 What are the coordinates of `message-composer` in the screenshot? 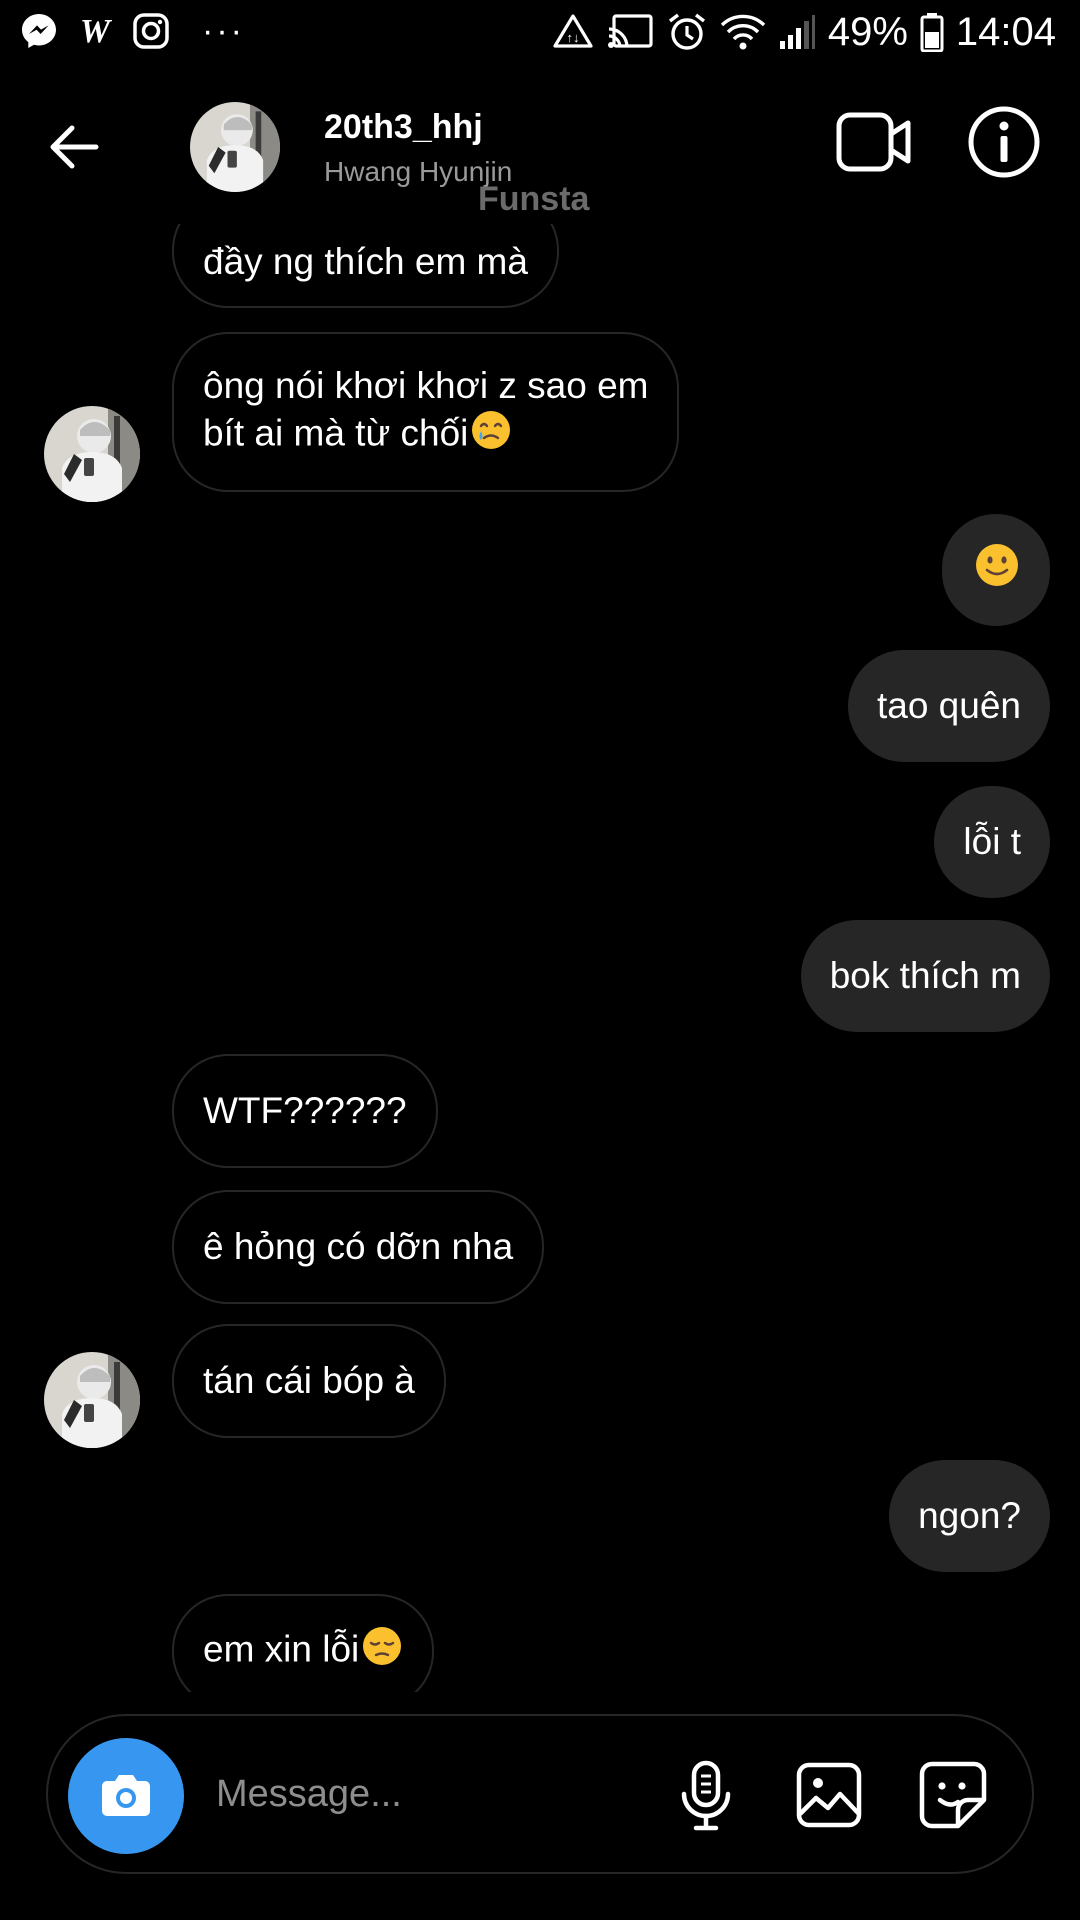 It's located at (540, 1794).